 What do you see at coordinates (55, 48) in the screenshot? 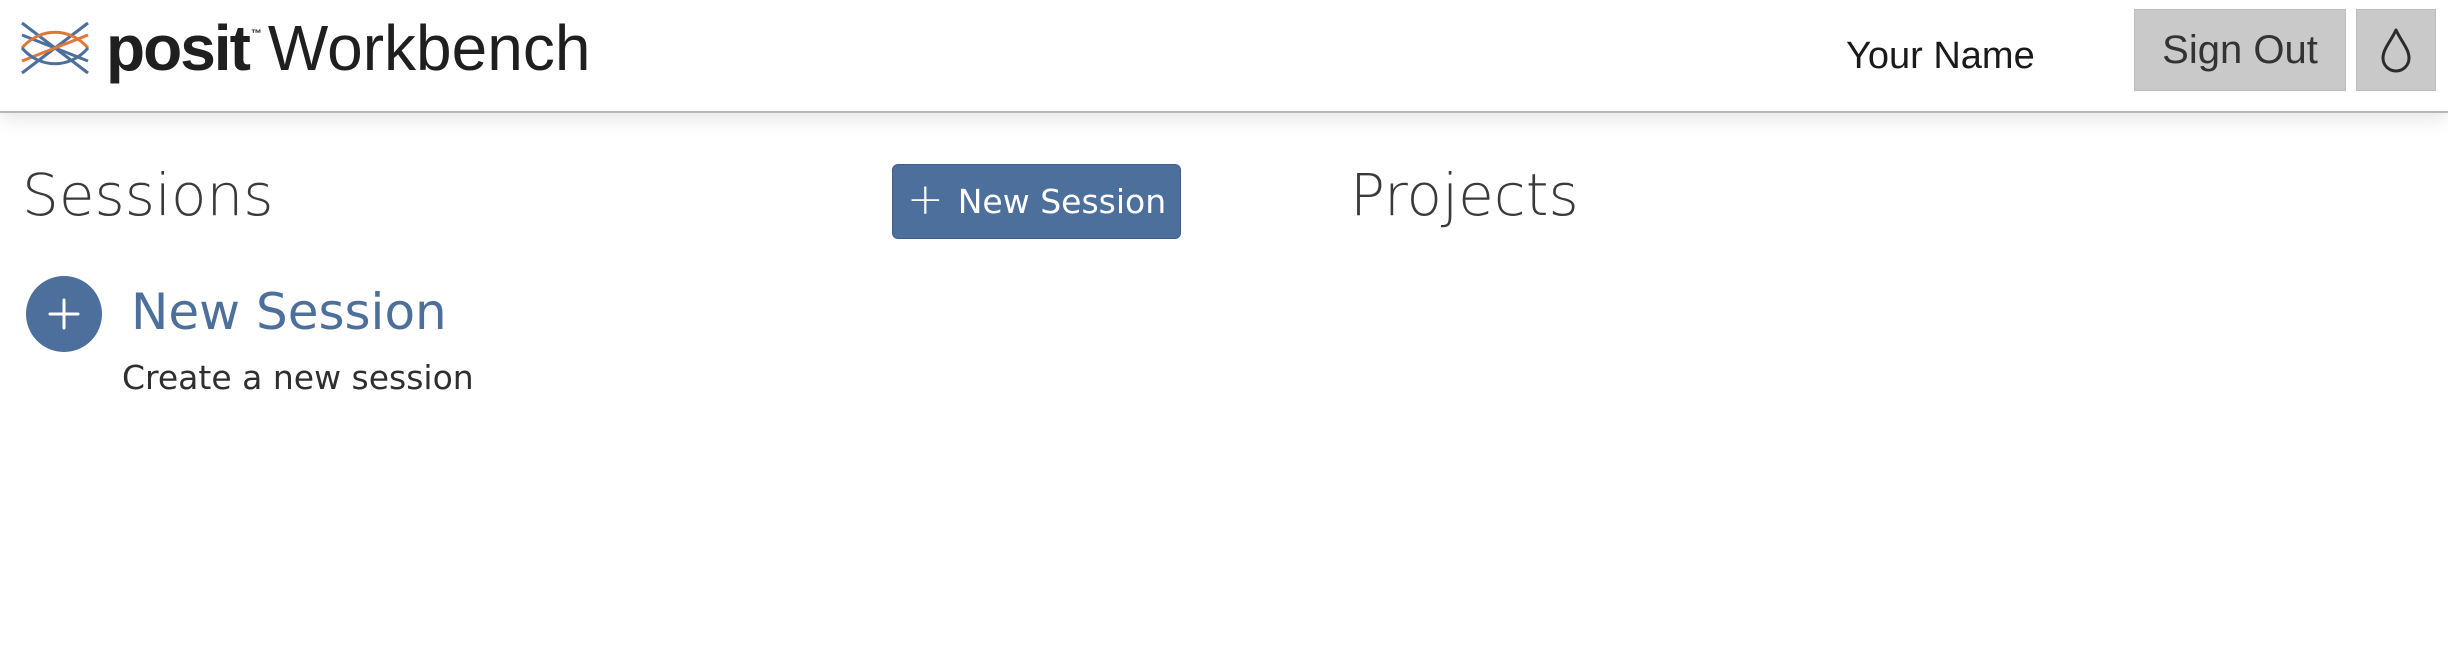
I see `posit-logo-icon` at bounding box center [55, 48].